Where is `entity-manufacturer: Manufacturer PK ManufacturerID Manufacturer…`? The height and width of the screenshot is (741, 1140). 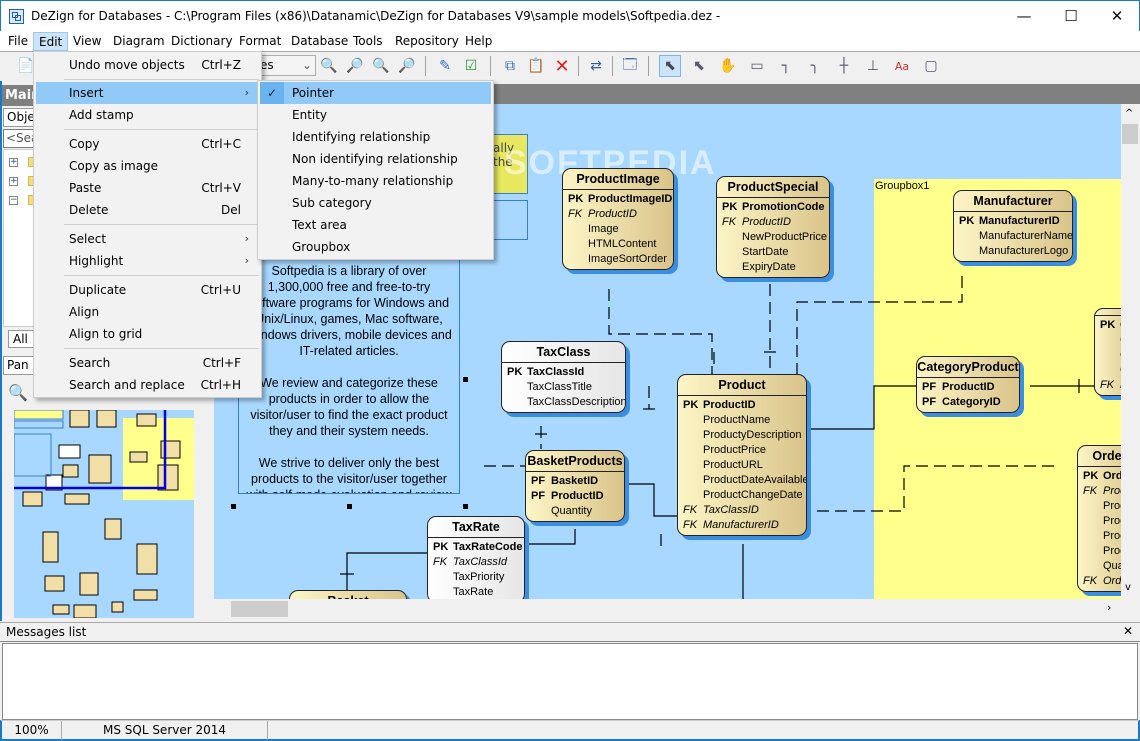 entity-manufacturer: Manufacturer PK ManufacturerID Manufacturer… is located at coordinates (1013, 226).